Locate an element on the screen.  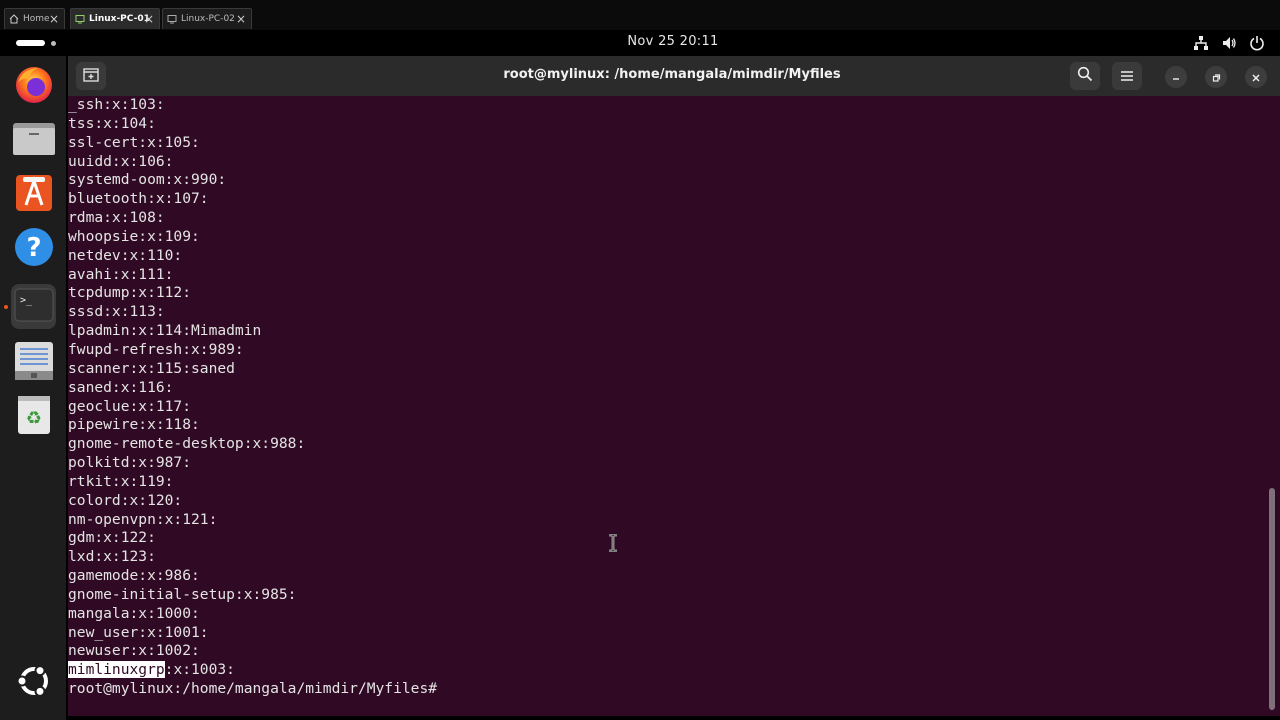
terminal-line: newuser:x:1002: is located at coordinates (134, 651).